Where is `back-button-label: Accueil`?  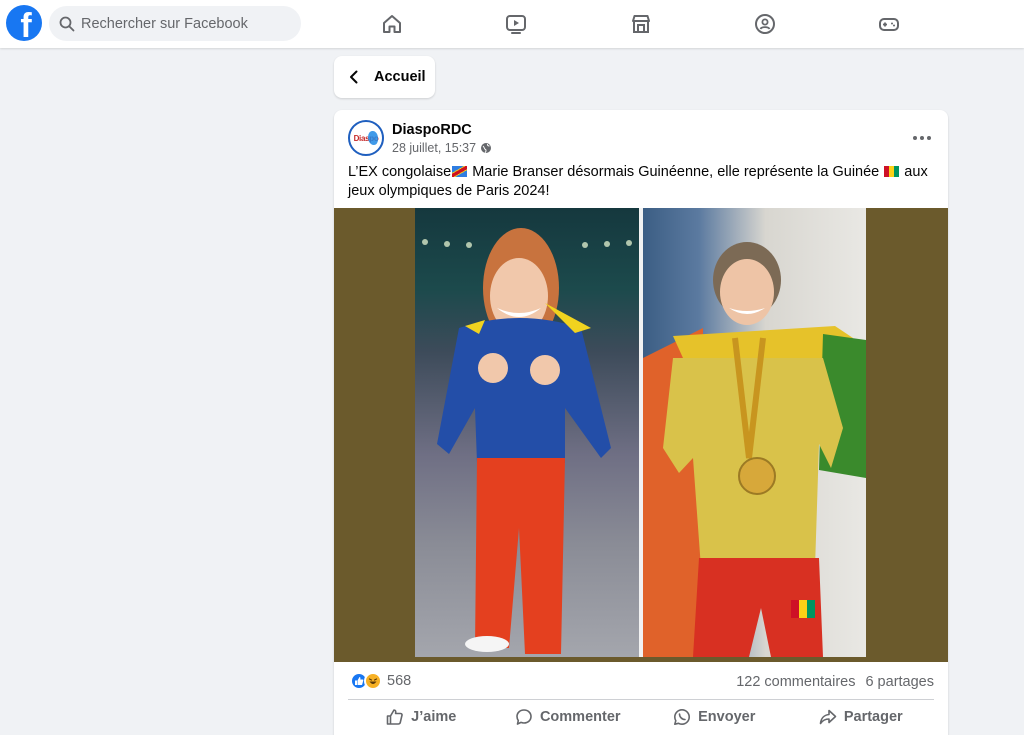
back-button-label: Accueil is located at coordinates (400, 77).